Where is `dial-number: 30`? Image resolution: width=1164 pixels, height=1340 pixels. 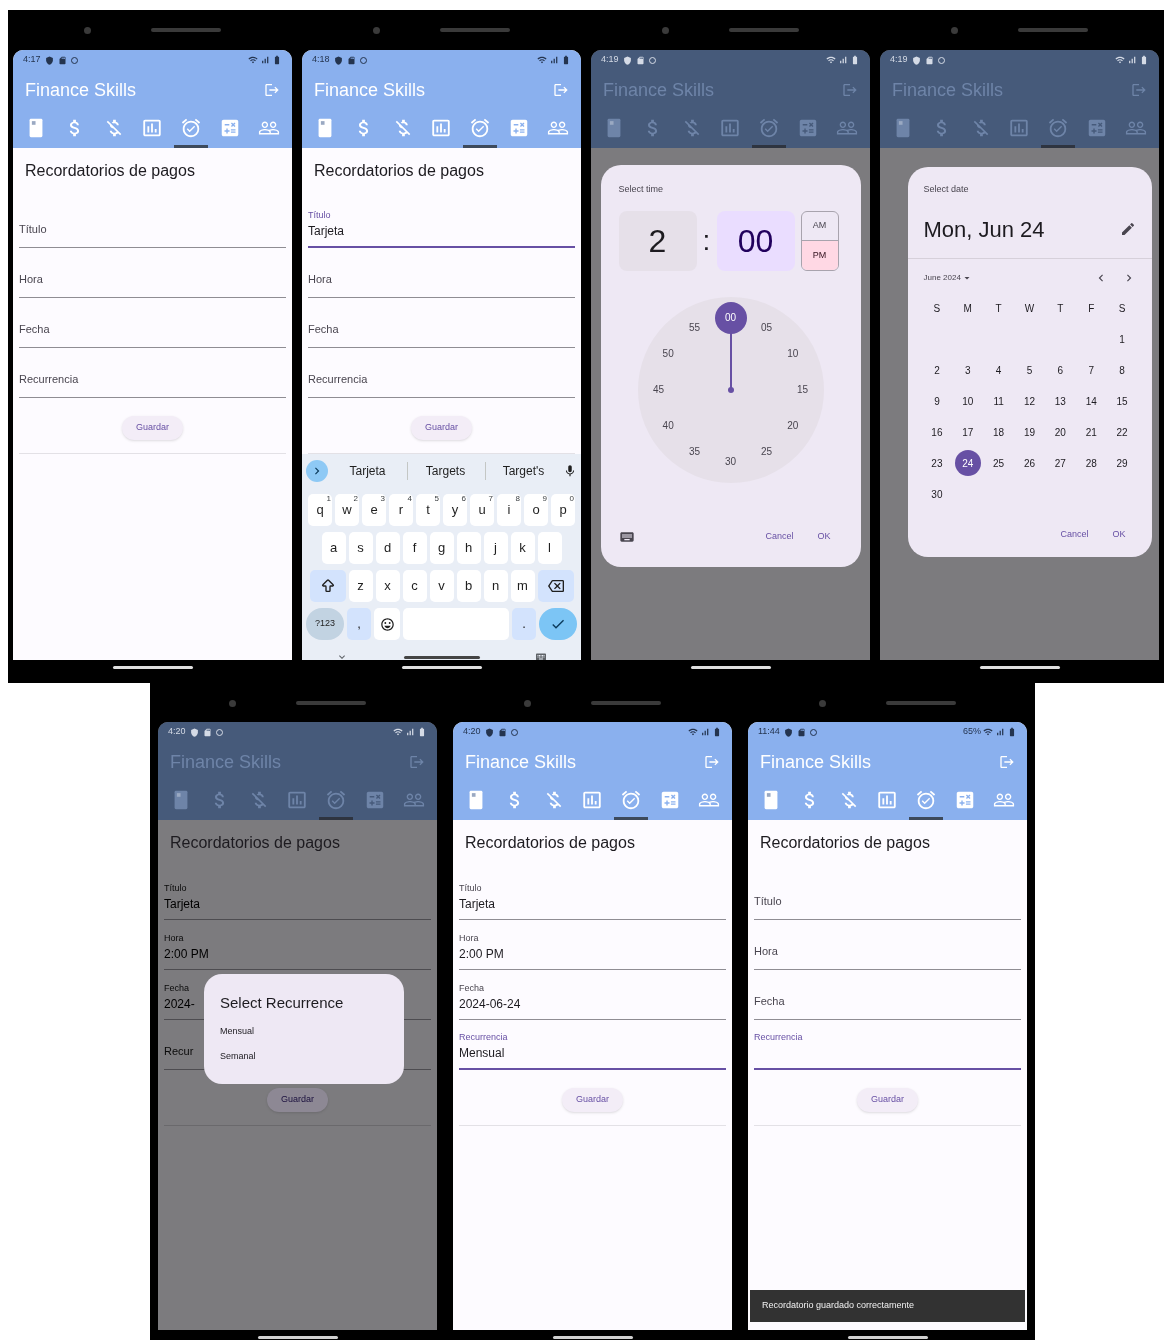 dial-number: 30 is located at coordinates (730, 461).